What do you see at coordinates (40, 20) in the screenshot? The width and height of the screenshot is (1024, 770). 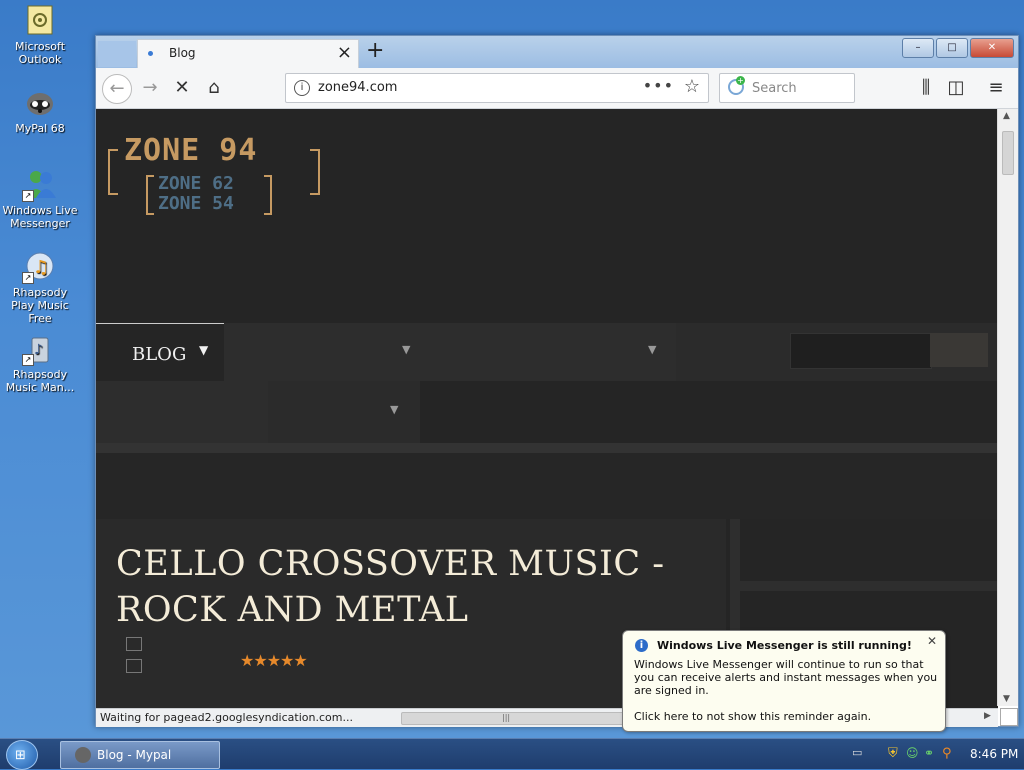 I see `outlook-icon` at bounding box center [40, 20].